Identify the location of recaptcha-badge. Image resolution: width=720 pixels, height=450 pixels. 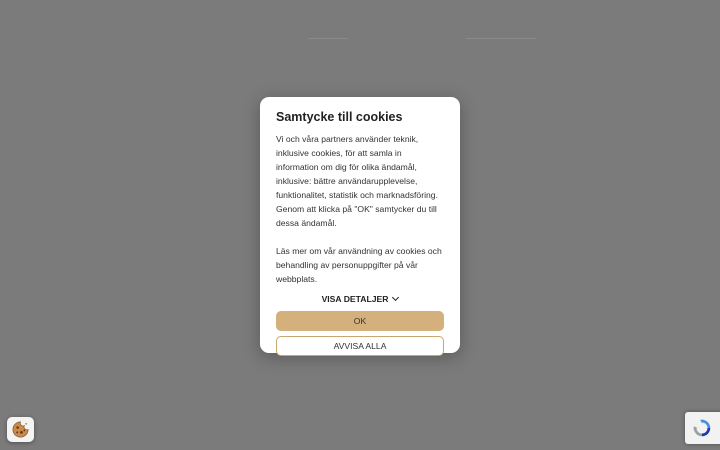
(702, 428).